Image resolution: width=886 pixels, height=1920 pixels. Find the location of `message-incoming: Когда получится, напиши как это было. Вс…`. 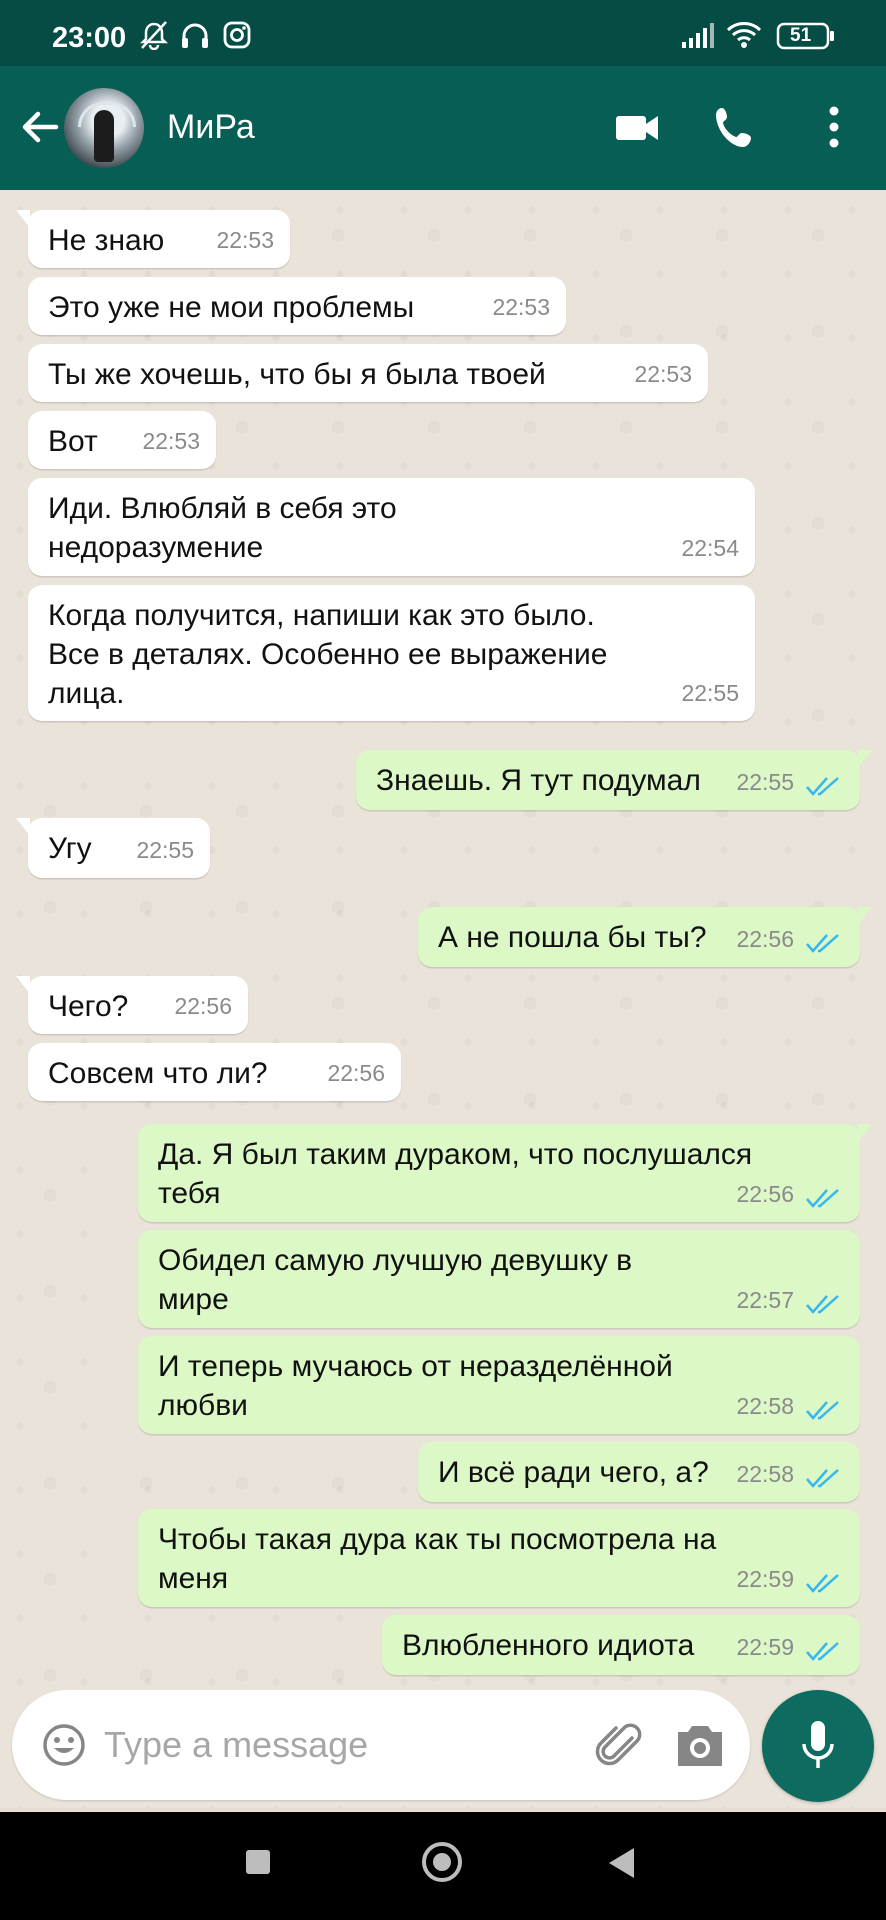

message-incoming: Когда получится, напиши как это было. Вс… is located at coordinates (391, 653).